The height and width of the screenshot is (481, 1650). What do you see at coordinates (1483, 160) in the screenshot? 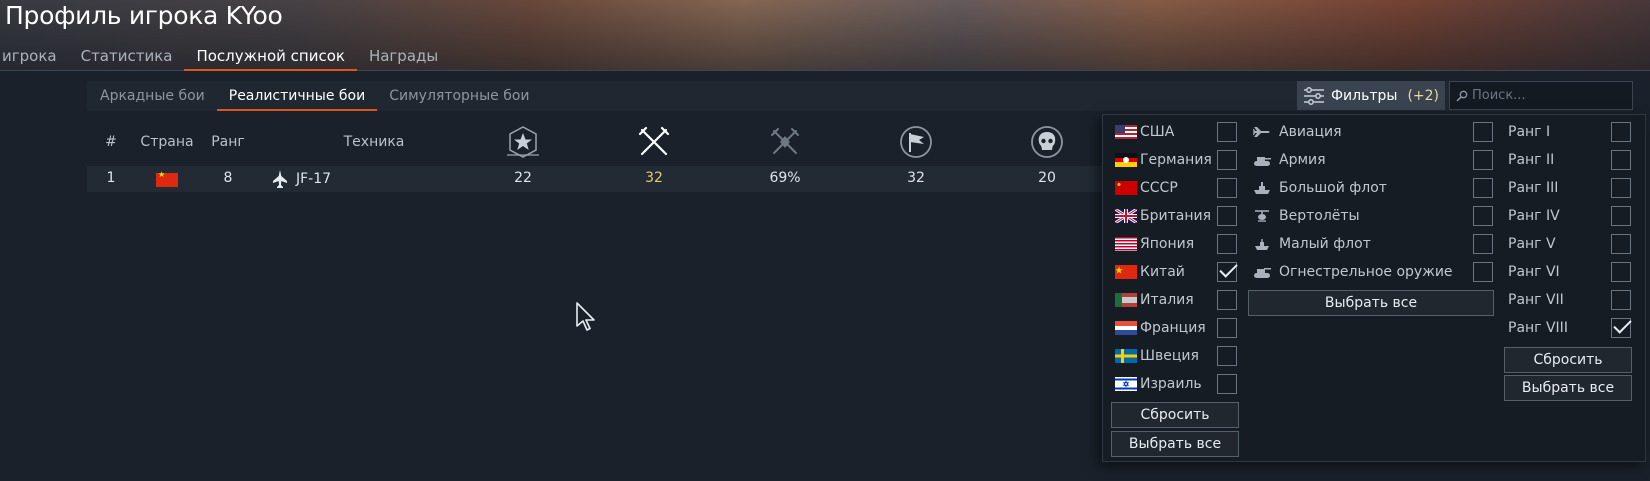
I see `checkbox-army` at bounding box center [1483, 160].